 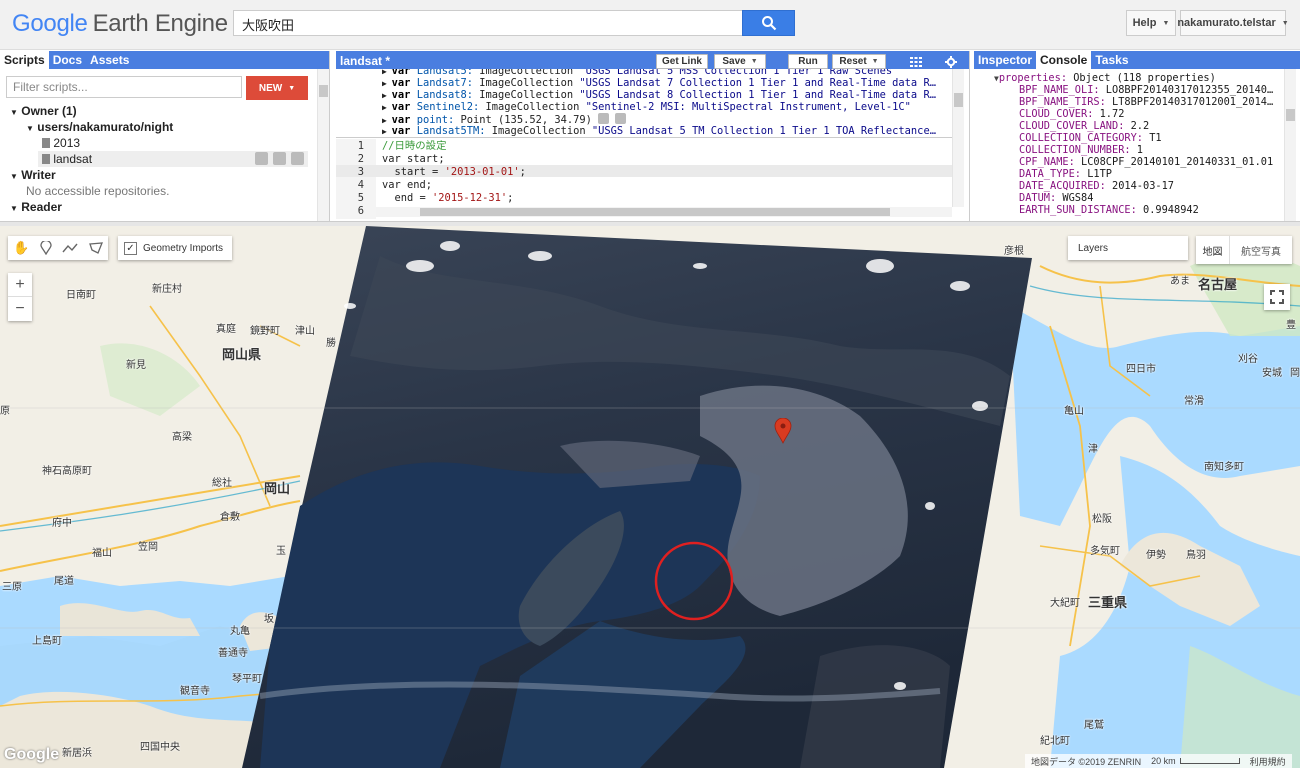 What do you see at coordinates (58, 248) in the screenshot?
I see `drawing-tools: ✋` at bounding box center [58, 248].